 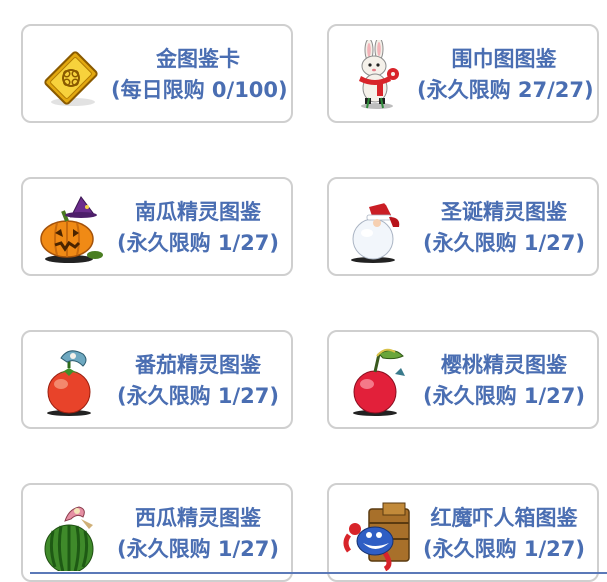 I want to click on card-red-devil-box: 红魔吓人箱图鉴 (永久限购 1/27), so click(x=463, y=532).